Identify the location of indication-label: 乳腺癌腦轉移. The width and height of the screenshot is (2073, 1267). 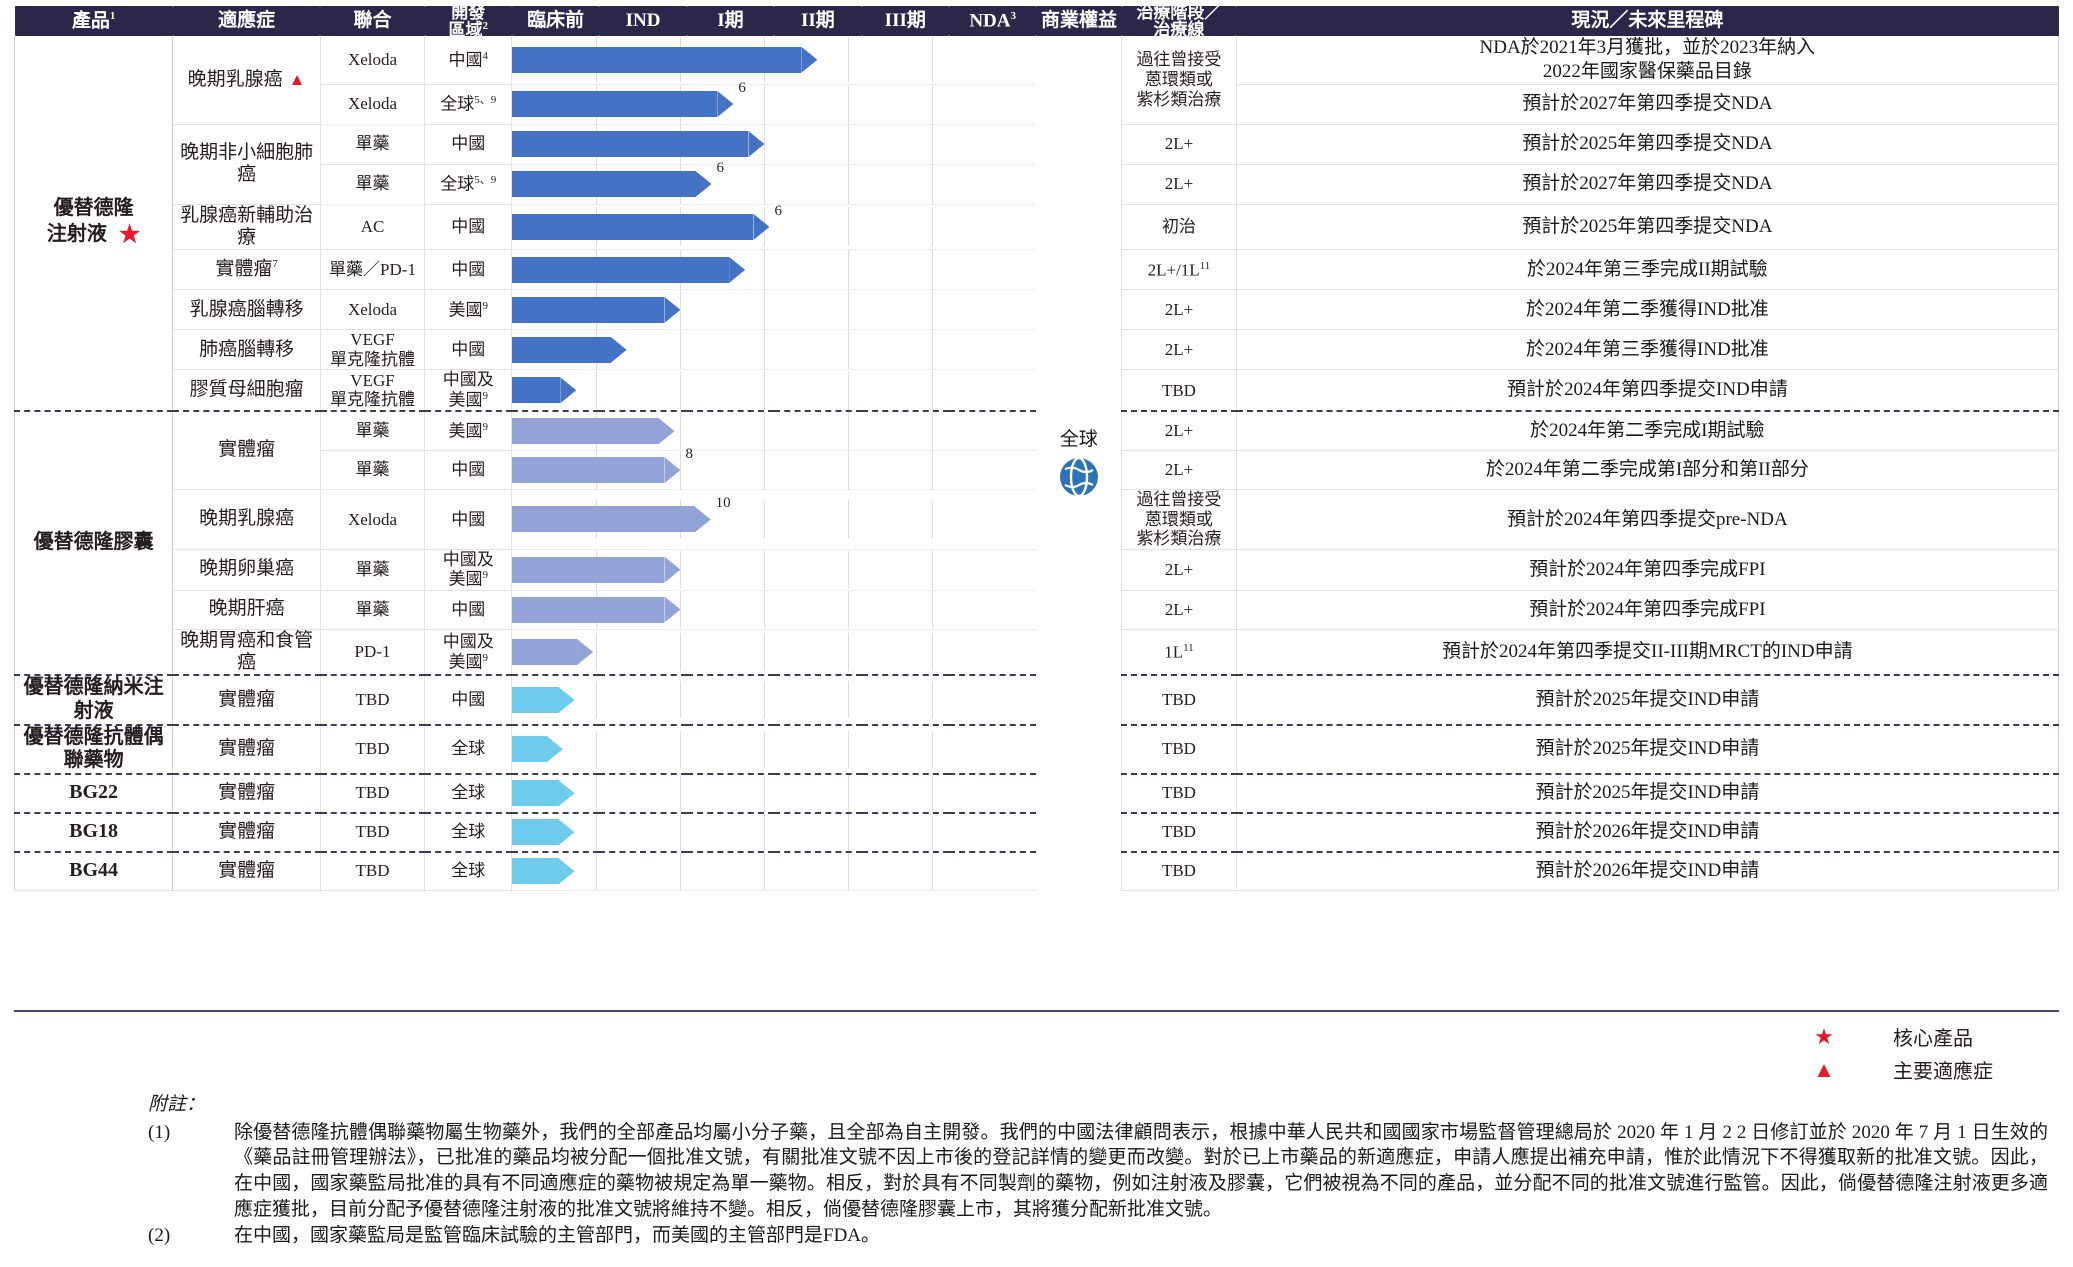
(246, 309).